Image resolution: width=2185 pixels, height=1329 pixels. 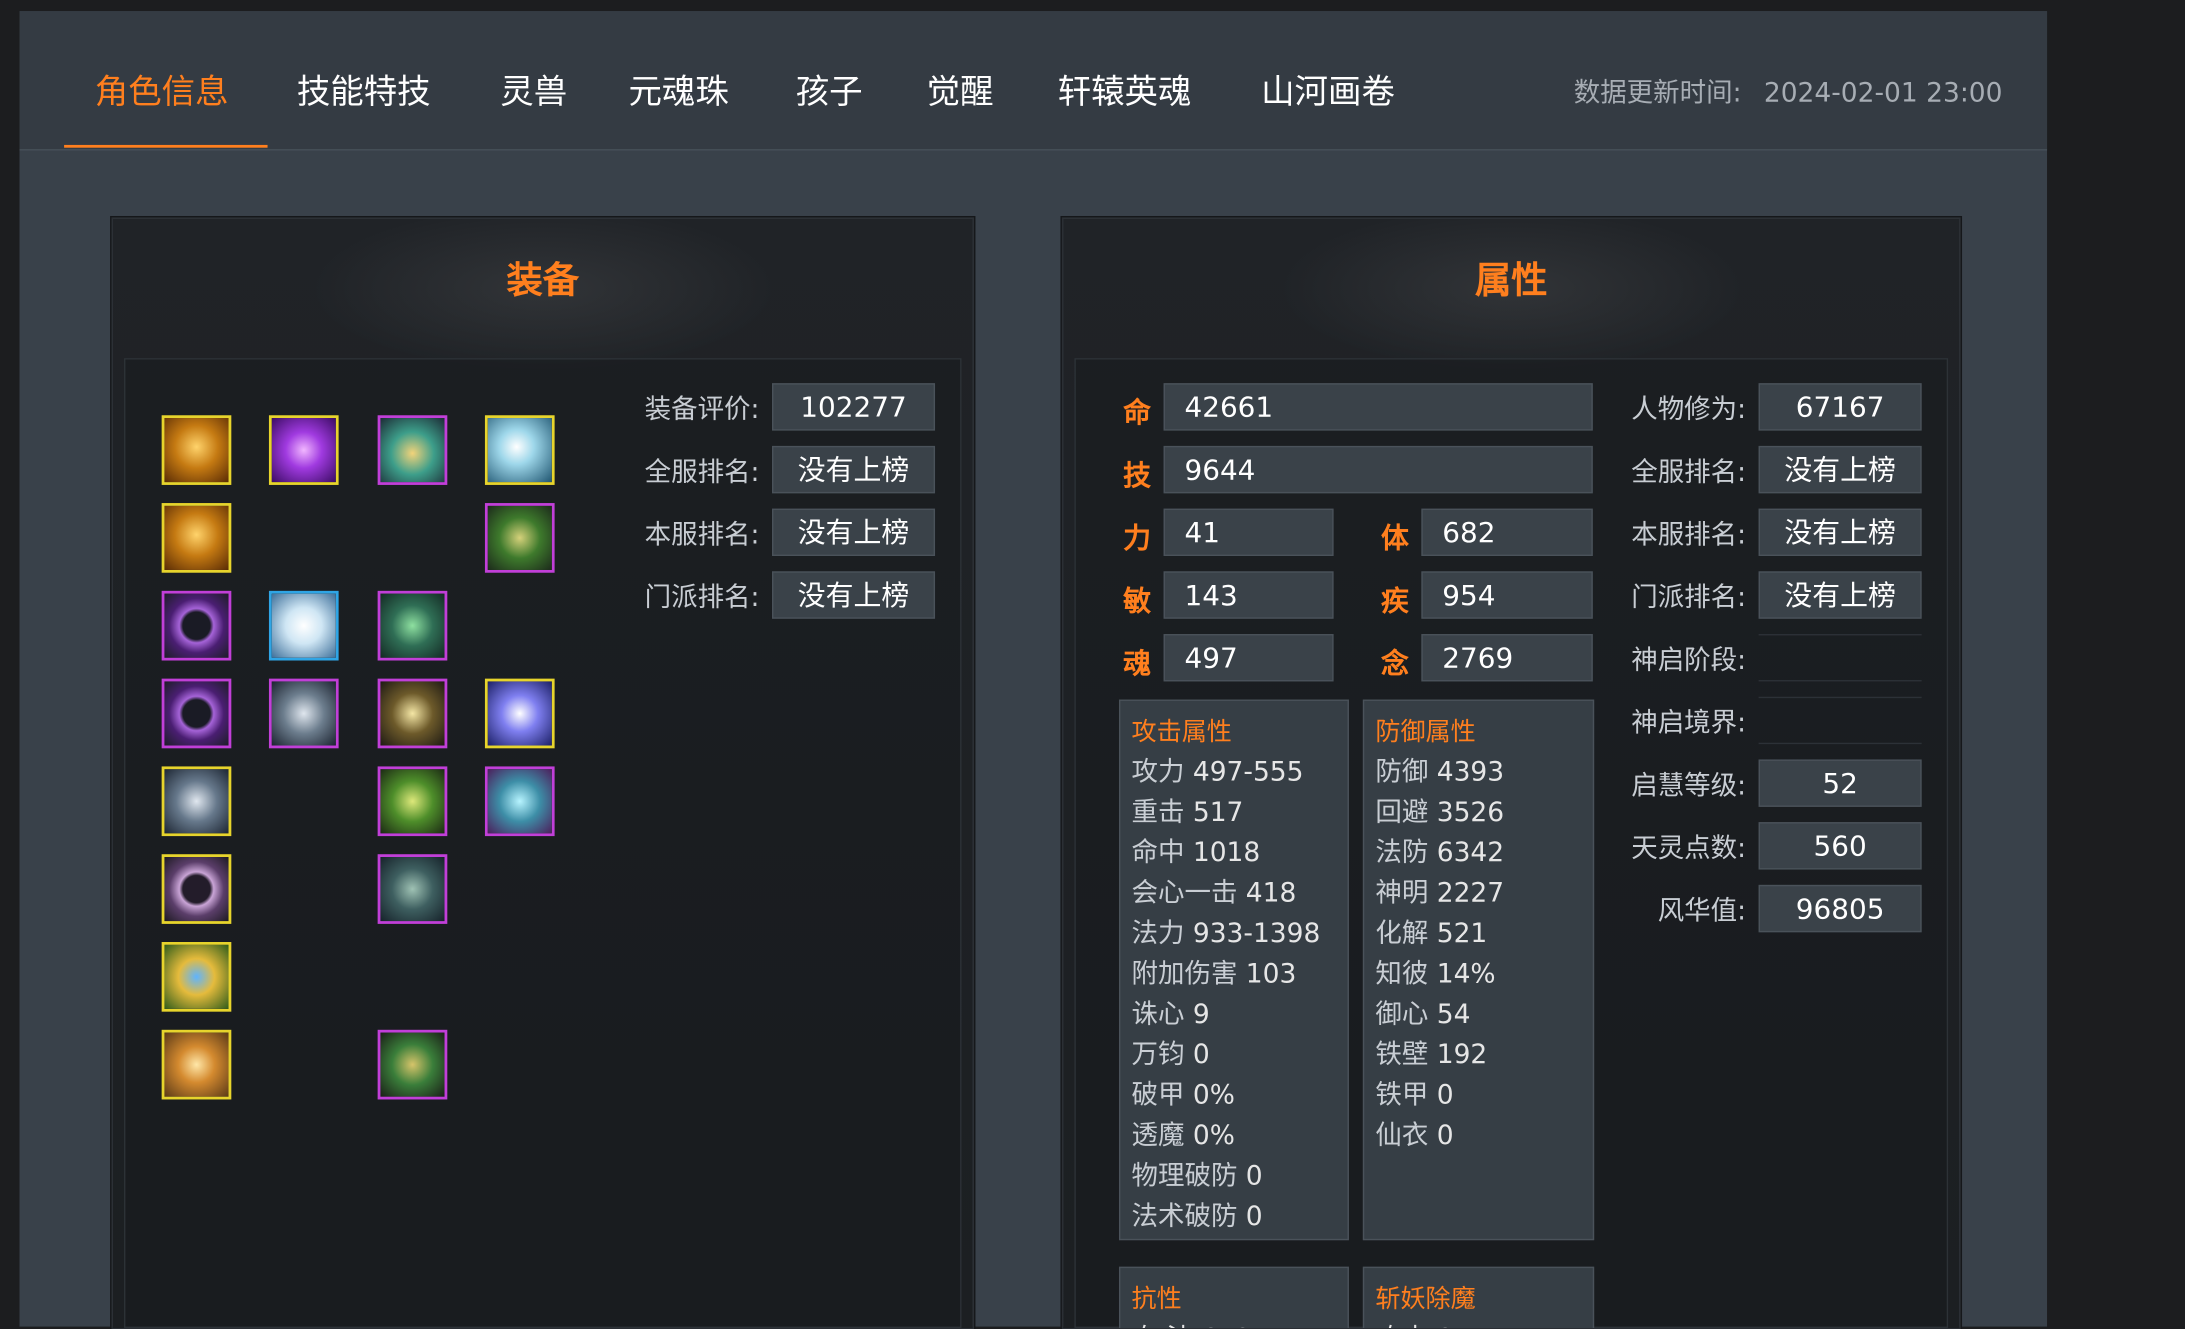 What do you see at coordinates (1840, 908) in the screenshot?
I see `right-stat-value: 96805` at bounding box center [1840, 908].